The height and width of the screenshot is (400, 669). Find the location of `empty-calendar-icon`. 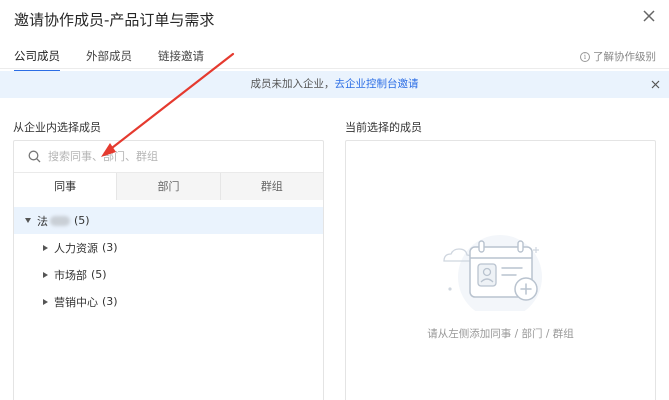

empty-calendar-icon is located at coordinates (492, 273).